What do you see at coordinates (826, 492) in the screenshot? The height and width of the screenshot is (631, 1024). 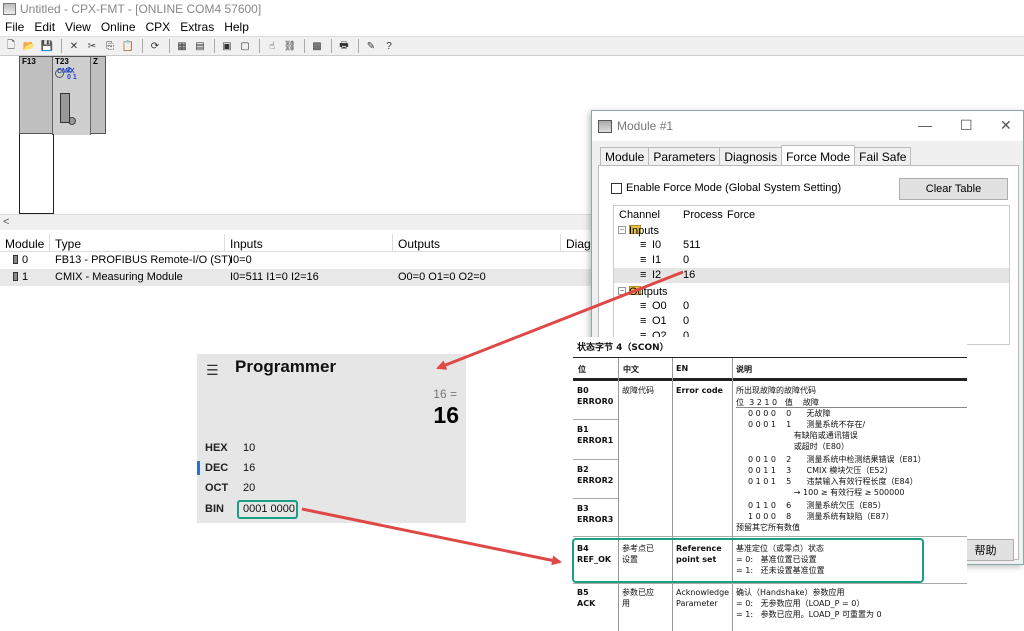 I see `code-line: → 100 ≥ 有效行程 ≥ 500000` at bounding box center [826, 492].